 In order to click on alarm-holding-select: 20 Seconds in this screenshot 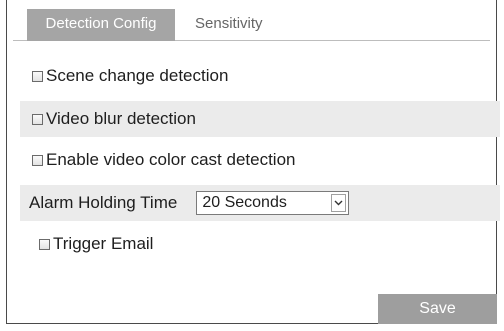, I will do `click(273, 203)`.